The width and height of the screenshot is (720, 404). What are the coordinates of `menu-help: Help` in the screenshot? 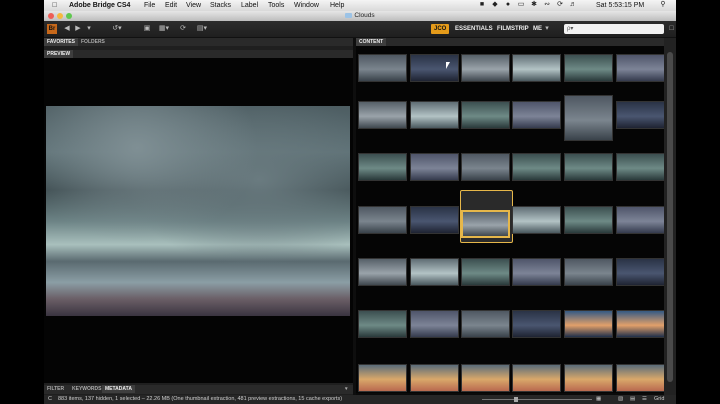 It's located at (337, 5).